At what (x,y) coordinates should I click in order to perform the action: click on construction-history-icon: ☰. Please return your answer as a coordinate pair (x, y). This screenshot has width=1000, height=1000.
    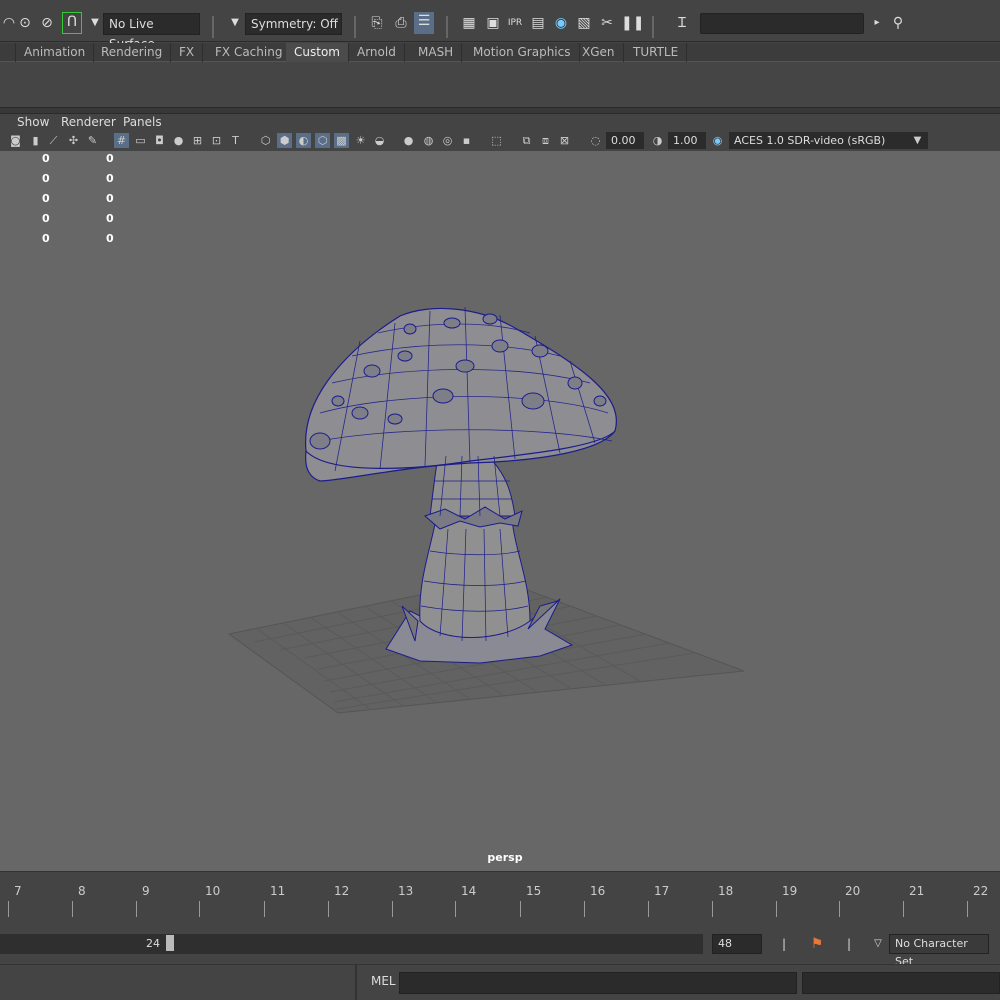
    Looking at the image, I should click on (424, 23).